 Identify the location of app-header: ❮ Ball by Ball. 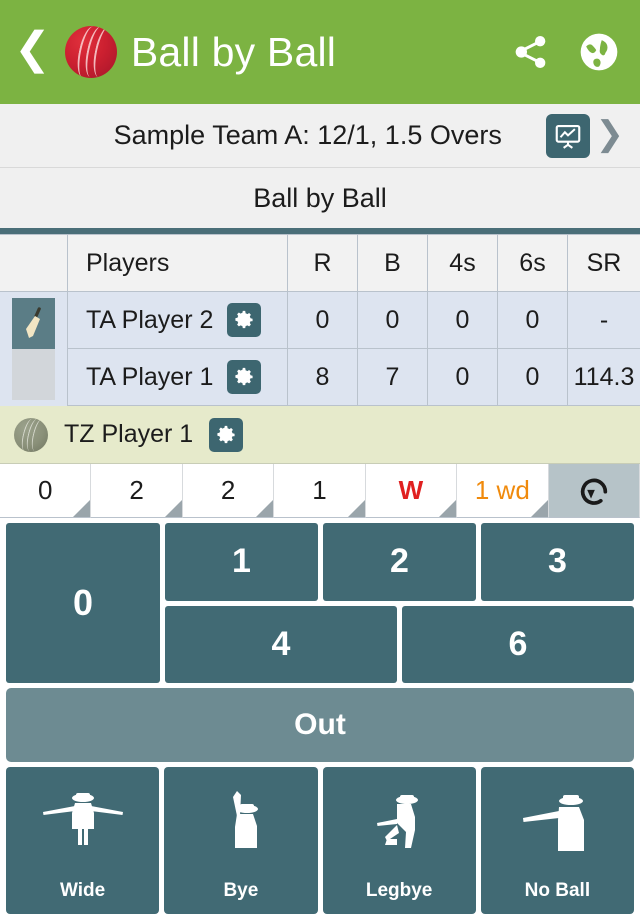
(320, 52).